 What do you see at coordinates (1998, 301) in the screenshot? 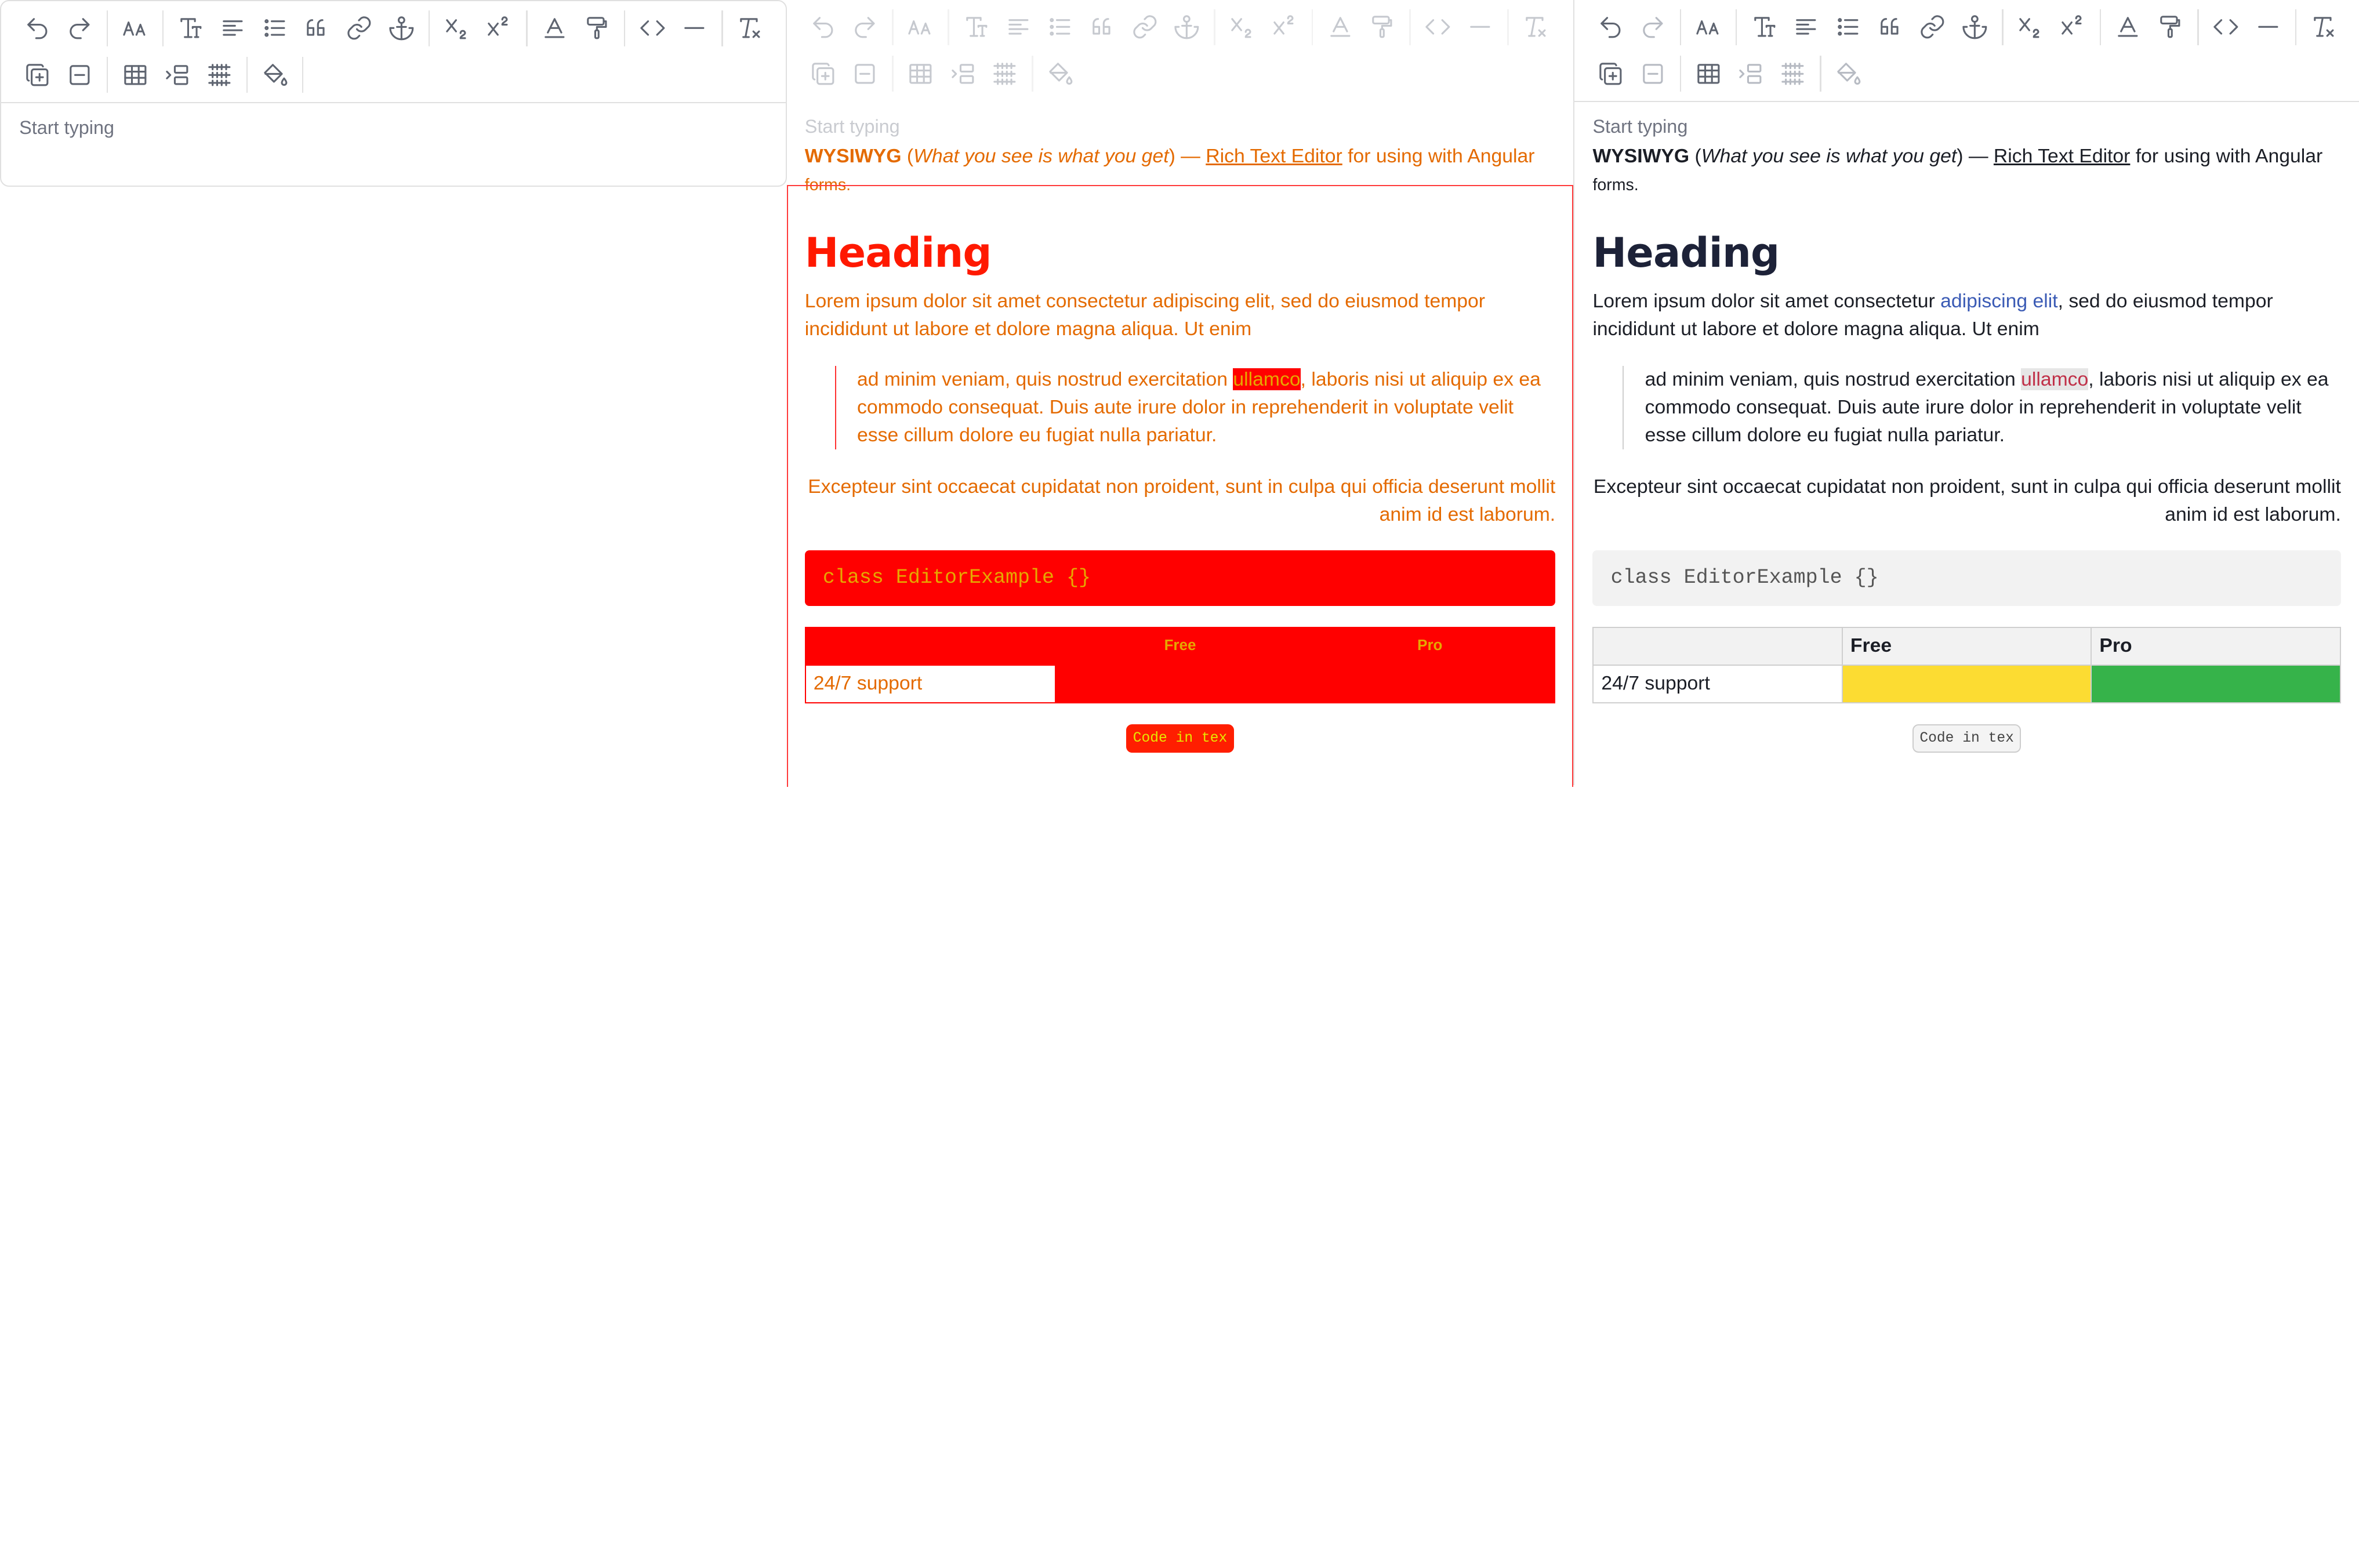
I see `adipiscing-link: adipiscing elit` at bounding box center [1998, 301].